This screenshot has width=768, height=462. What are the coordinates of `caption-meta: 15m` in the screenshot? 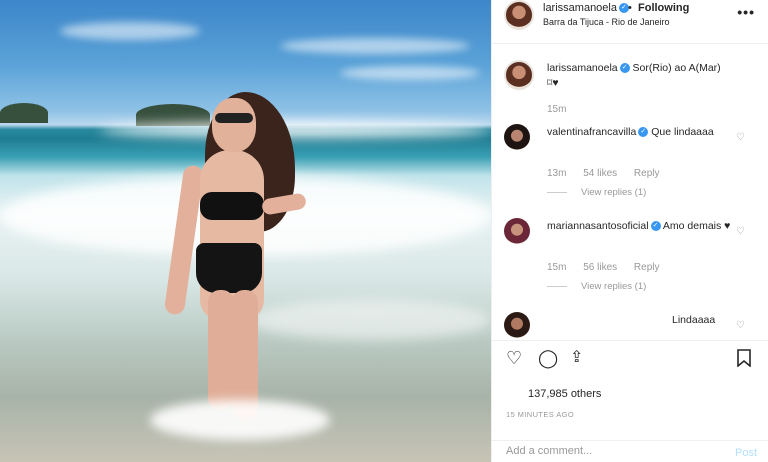 It's located at (563, 109).